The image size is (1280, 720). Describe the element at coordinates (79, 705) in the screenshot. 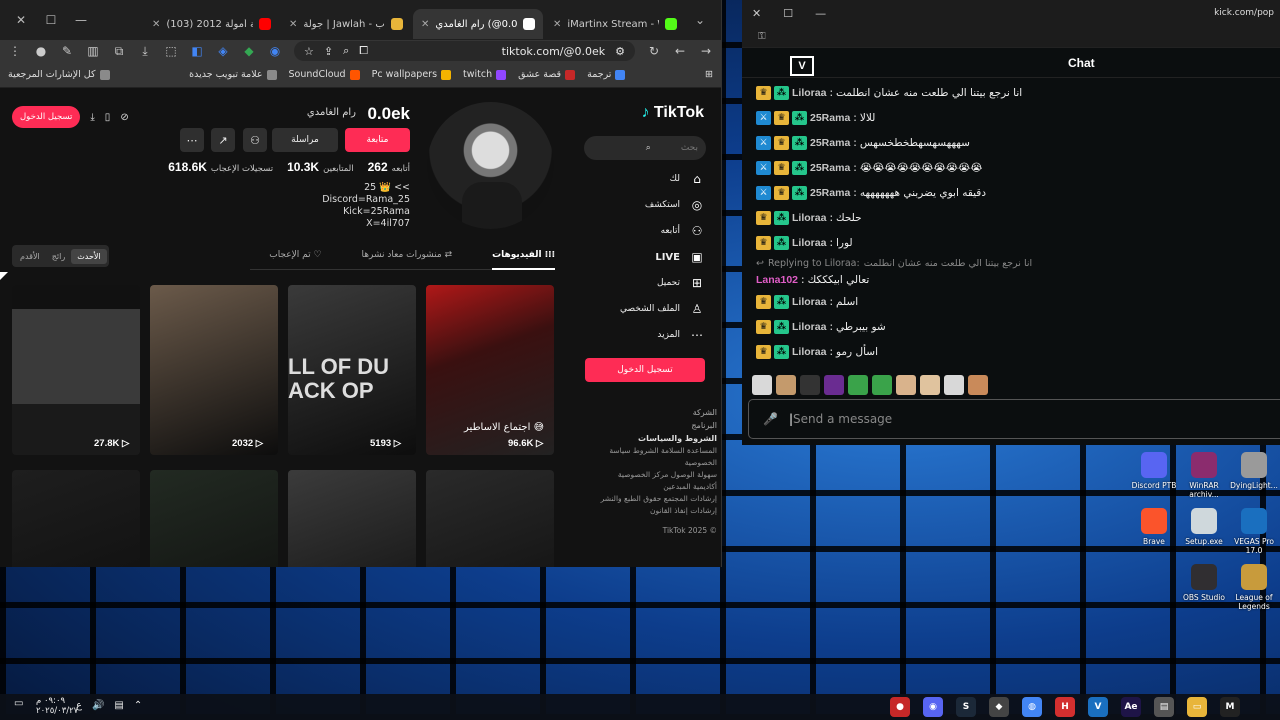

I see `language-indicator: ع` at that location.